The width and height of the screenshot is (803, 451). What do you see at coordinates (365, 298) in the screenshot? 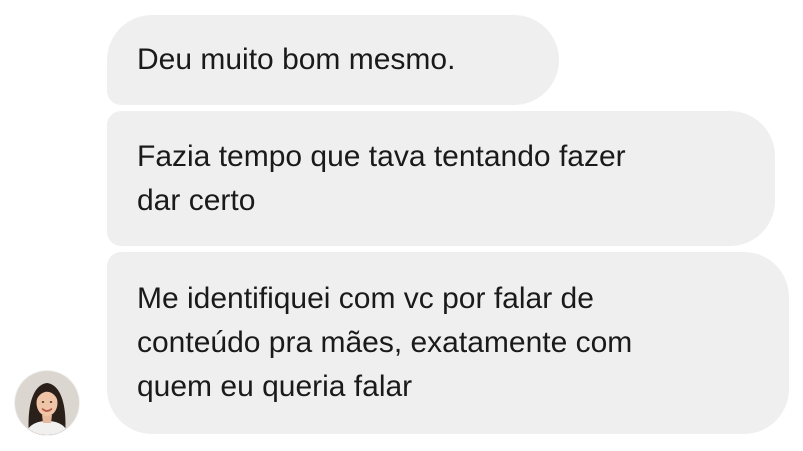
I see `message-text-line: Me identifiquei com vc por falar de` at bounding box center [365, 298].